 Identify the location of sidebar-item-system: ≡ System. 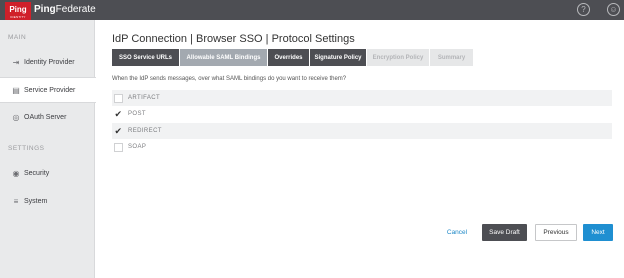
(47, 201).